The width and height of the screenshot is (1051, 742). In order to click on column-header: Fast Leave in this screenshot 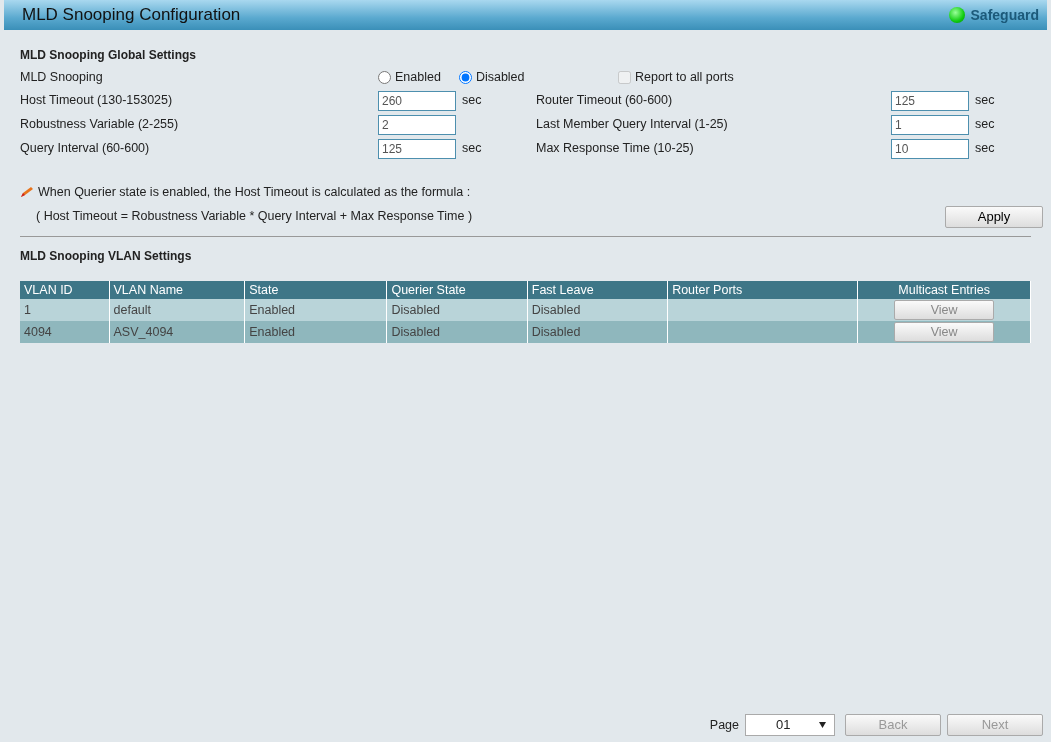, I will do `click(597, 290)`.